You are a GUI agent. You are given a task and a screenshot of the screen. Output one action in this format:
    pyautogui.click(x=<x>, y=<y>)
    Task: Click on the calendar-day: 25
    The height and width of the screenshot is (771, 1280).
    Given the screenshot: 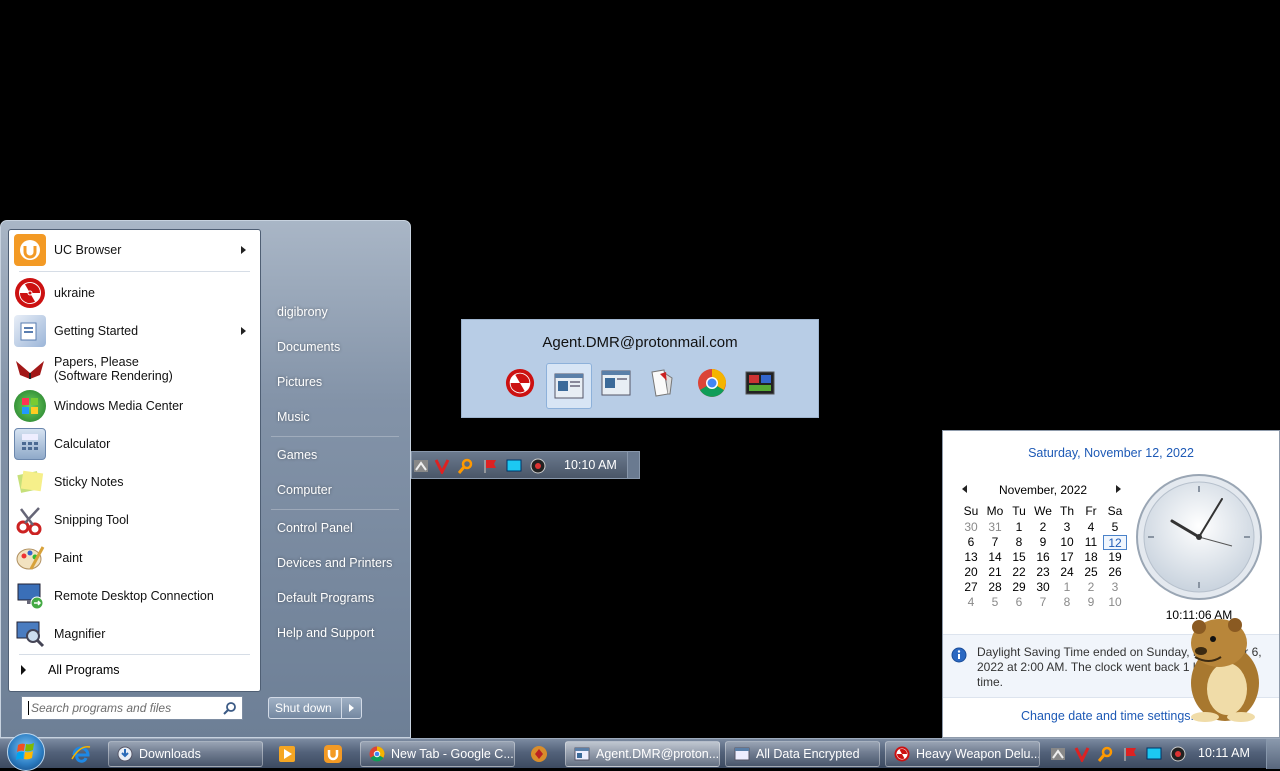 What is the action you would take?
    pyautogui.click(x=1091, y=572)
    